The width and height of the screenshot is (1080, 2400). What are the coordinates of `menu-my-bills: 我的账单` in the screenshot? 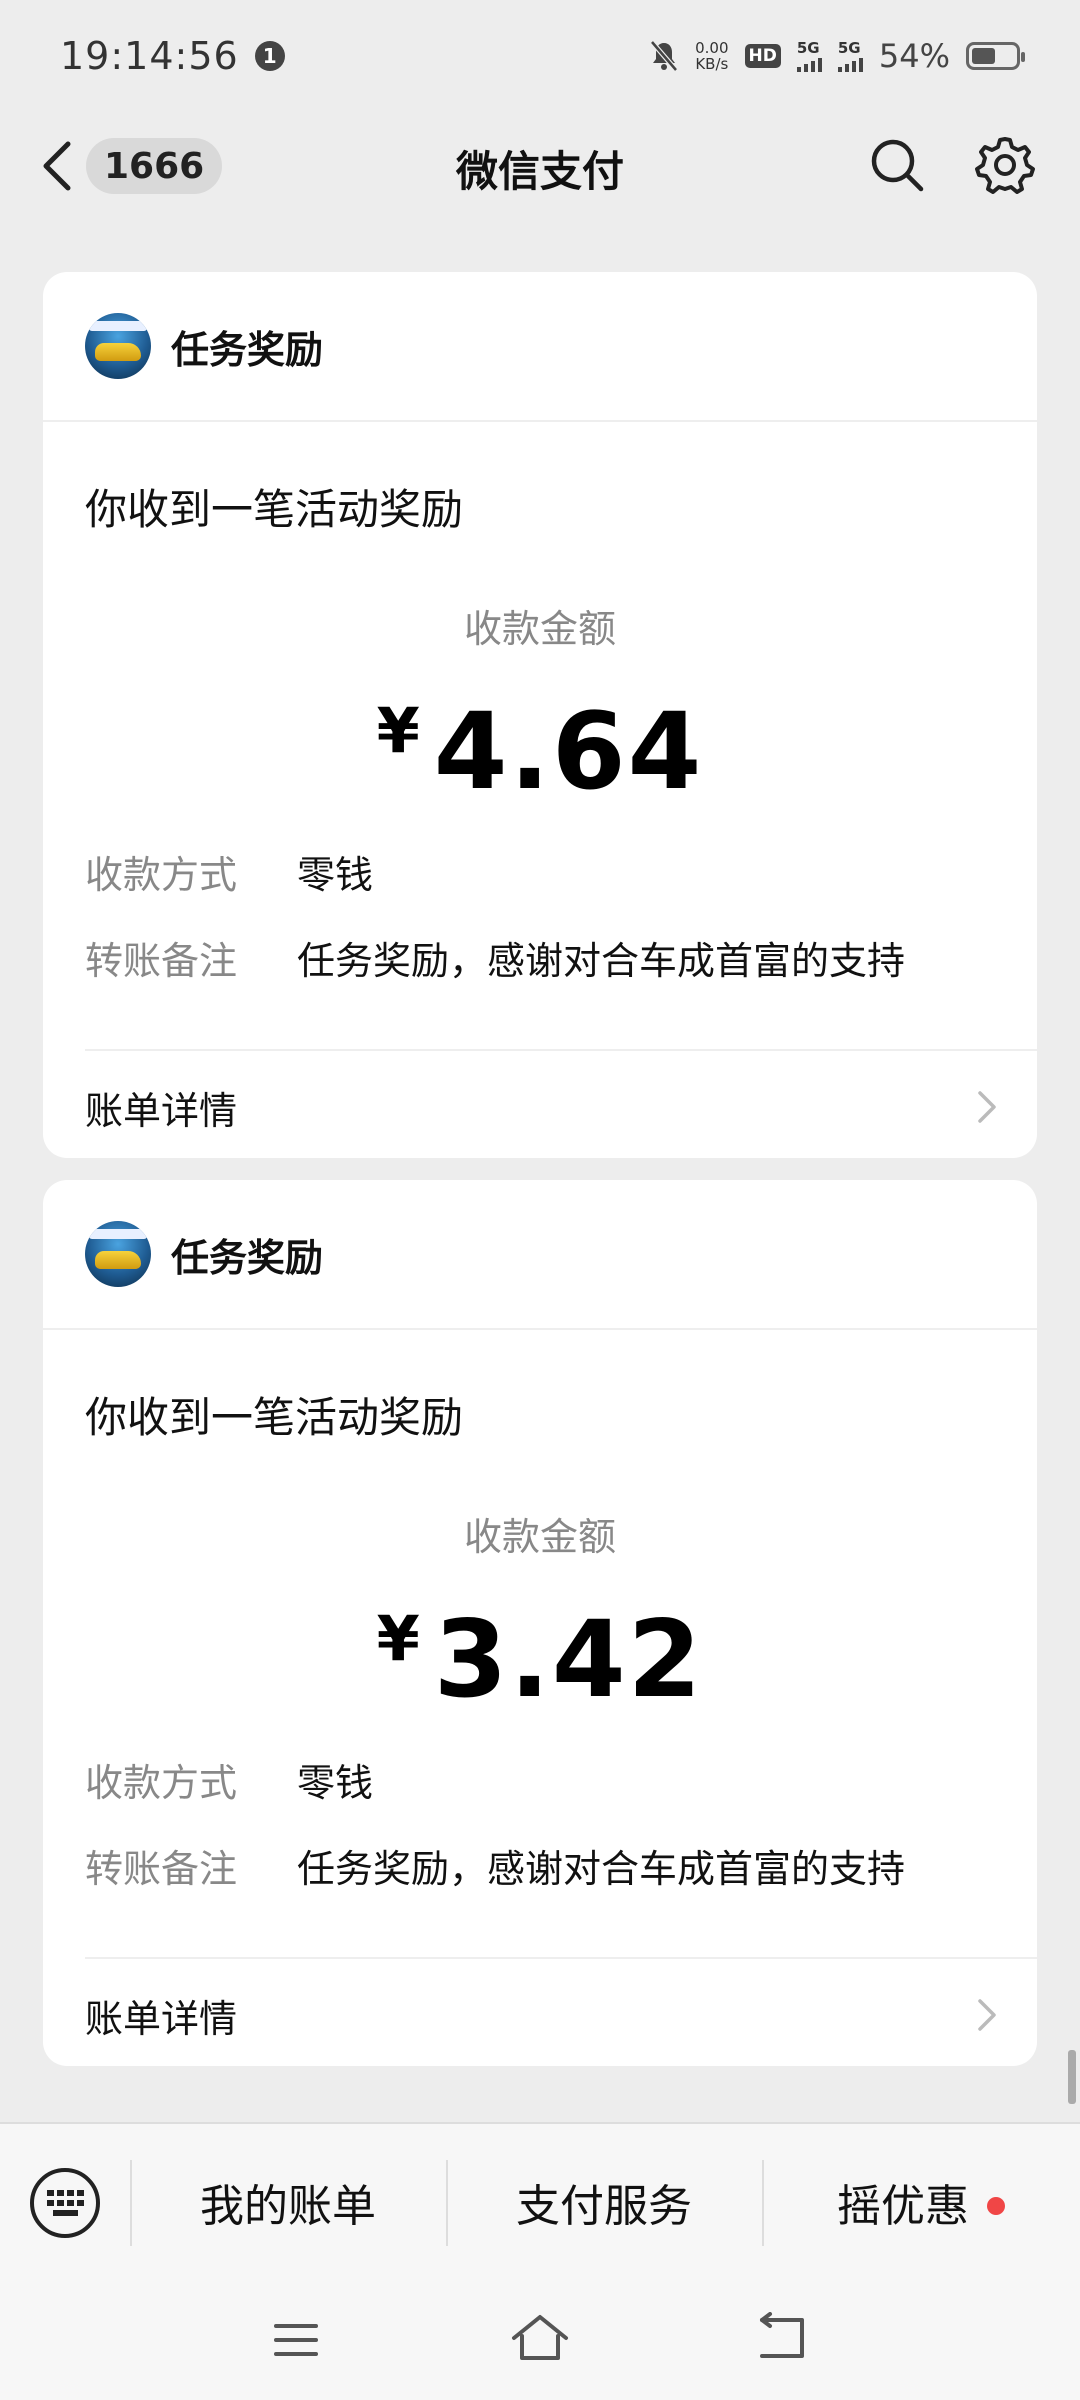 It's located at (288, 2202).